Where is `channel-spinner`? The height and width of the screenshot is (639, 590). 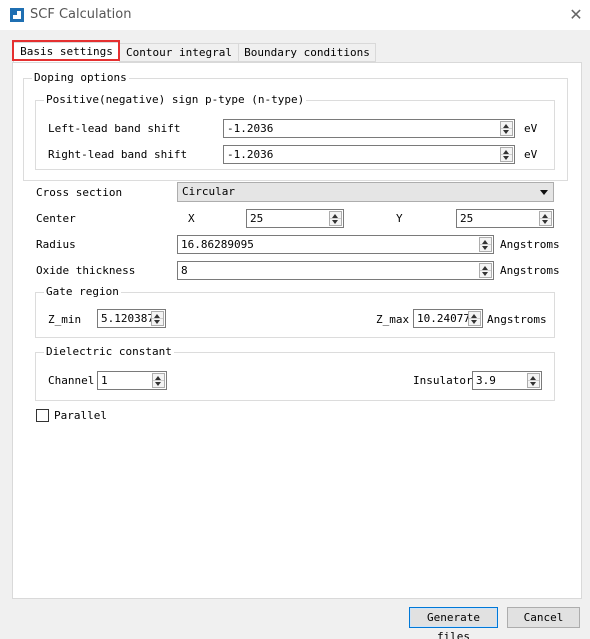
channel-spinner is located at coordinates (158, 380).